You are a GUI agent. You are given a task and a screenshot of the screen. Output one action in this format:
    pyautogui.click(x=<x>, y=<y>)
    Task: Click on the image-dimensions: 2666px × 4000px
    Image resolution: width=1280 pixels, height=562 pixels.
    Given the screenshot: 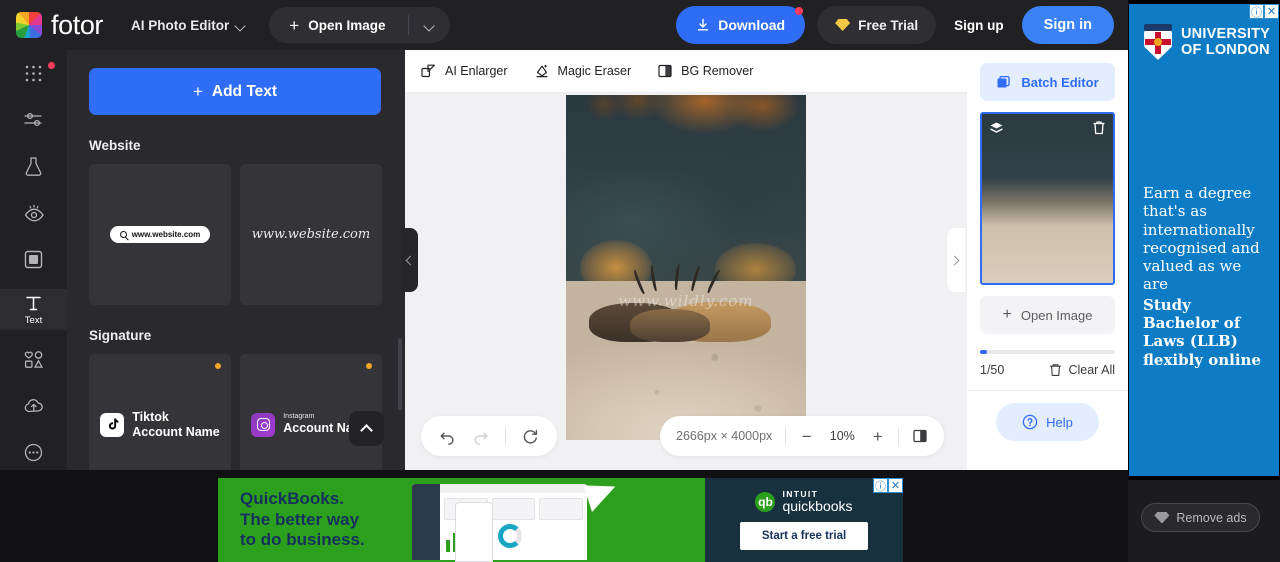 What is the action you would take?
    pyautogui.click(x=724, y=436)
    